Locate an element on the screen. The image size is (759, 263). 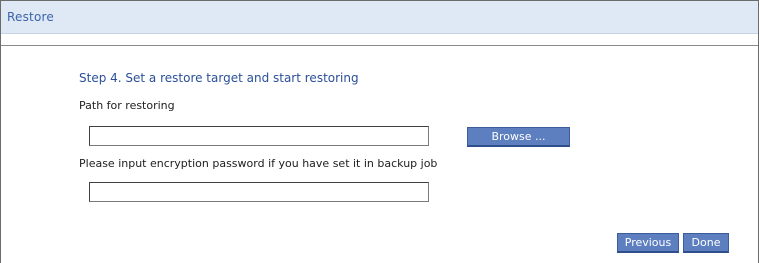
path-input is located at coordinates (259, 136).